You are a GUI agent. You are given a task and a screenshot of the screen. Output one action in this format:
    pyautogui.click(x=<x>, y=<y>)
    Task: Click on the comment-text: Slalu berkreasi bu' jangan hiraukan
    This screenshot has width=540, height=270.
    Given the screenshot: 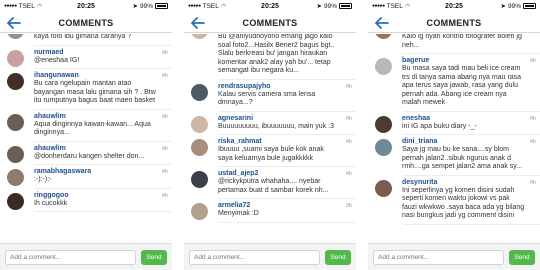 What is the action you would take?
    pyautogui.click(x=273, y=53)
    